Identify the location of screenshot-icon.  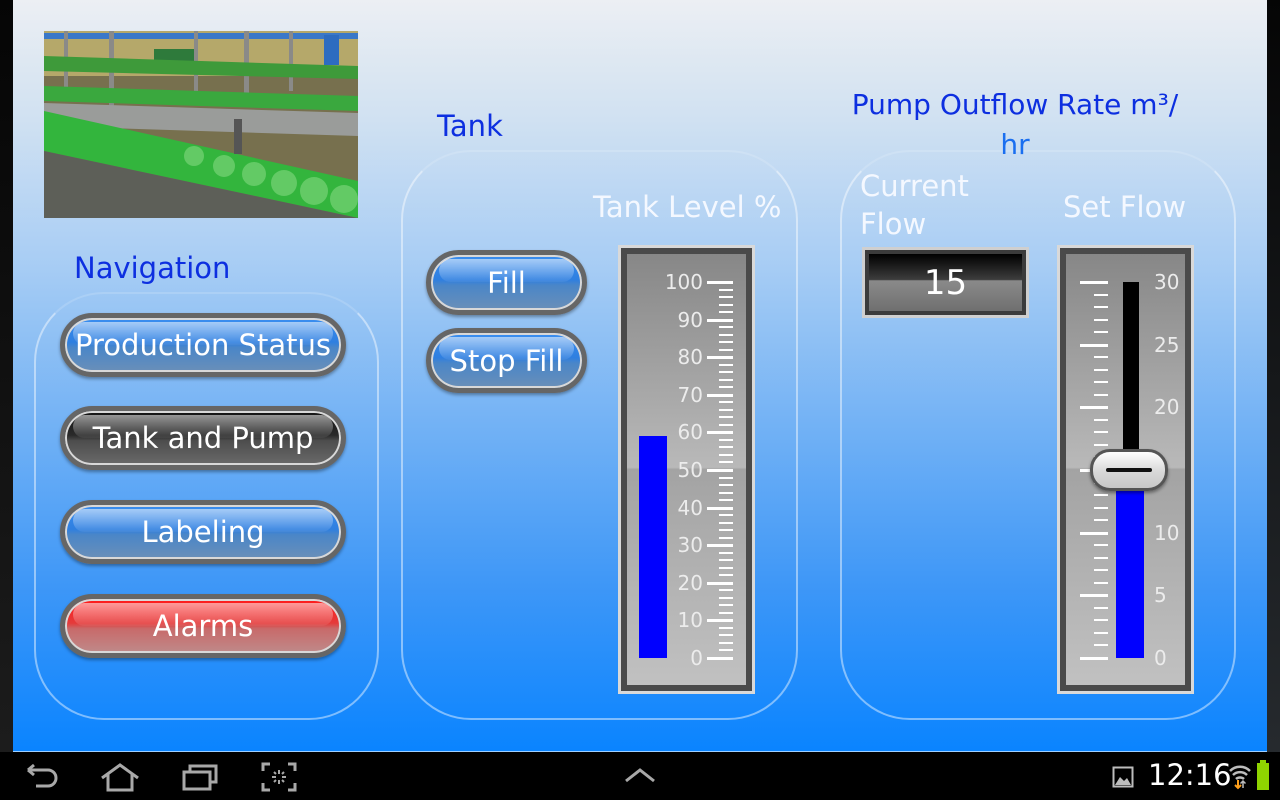
(279, 777).